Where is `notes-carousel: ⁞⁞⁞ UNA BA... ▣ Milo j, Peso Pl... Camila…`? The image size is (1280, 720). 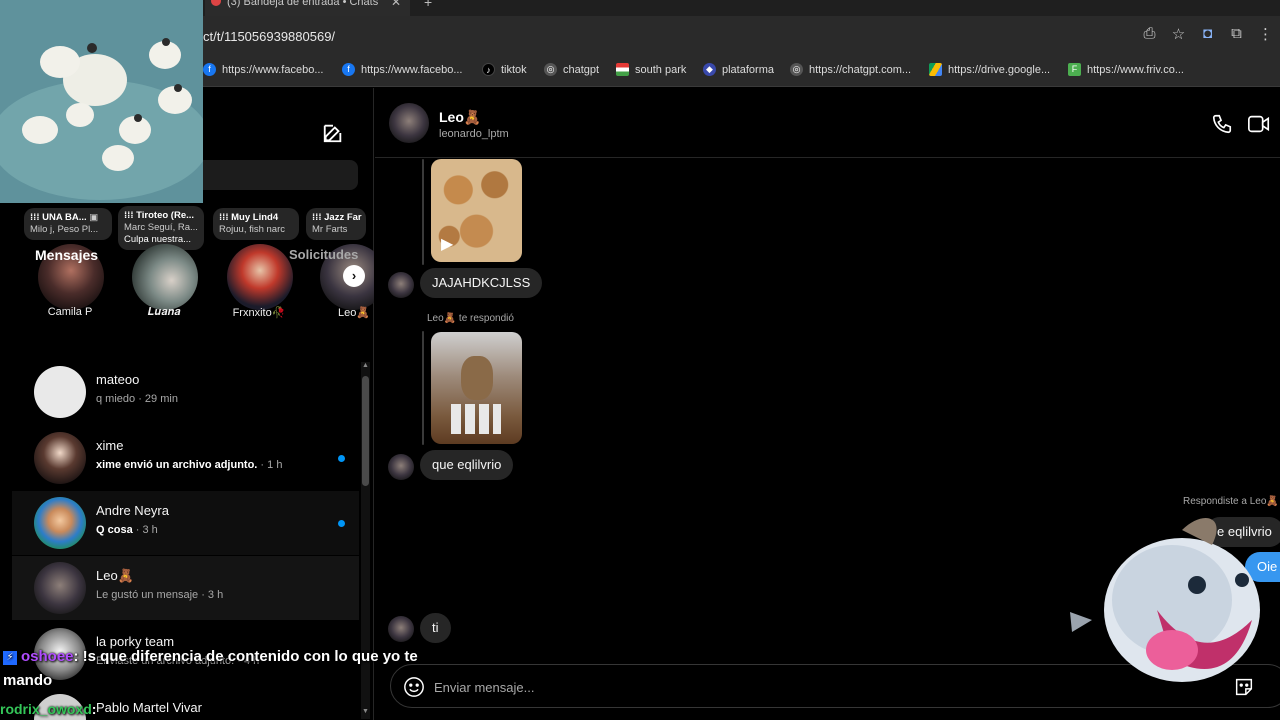
notes-carousel: ⁞⁞⁞ UNA BA... ▣ Milo j, Peso Pl... Camila… is located at coordinates (187, 265).